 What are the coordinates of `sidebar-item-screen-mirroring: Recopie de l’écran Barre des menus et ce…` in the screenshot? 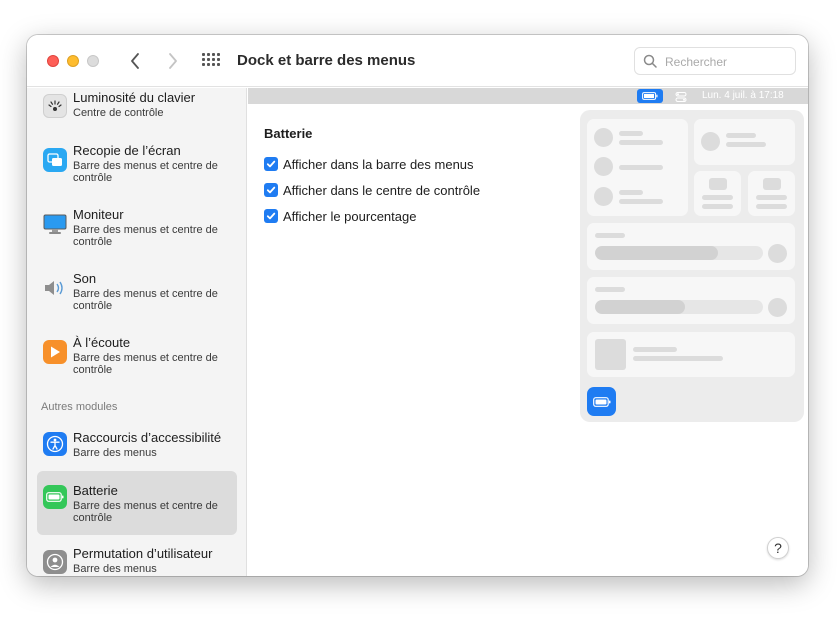 It's located at (137, 165).